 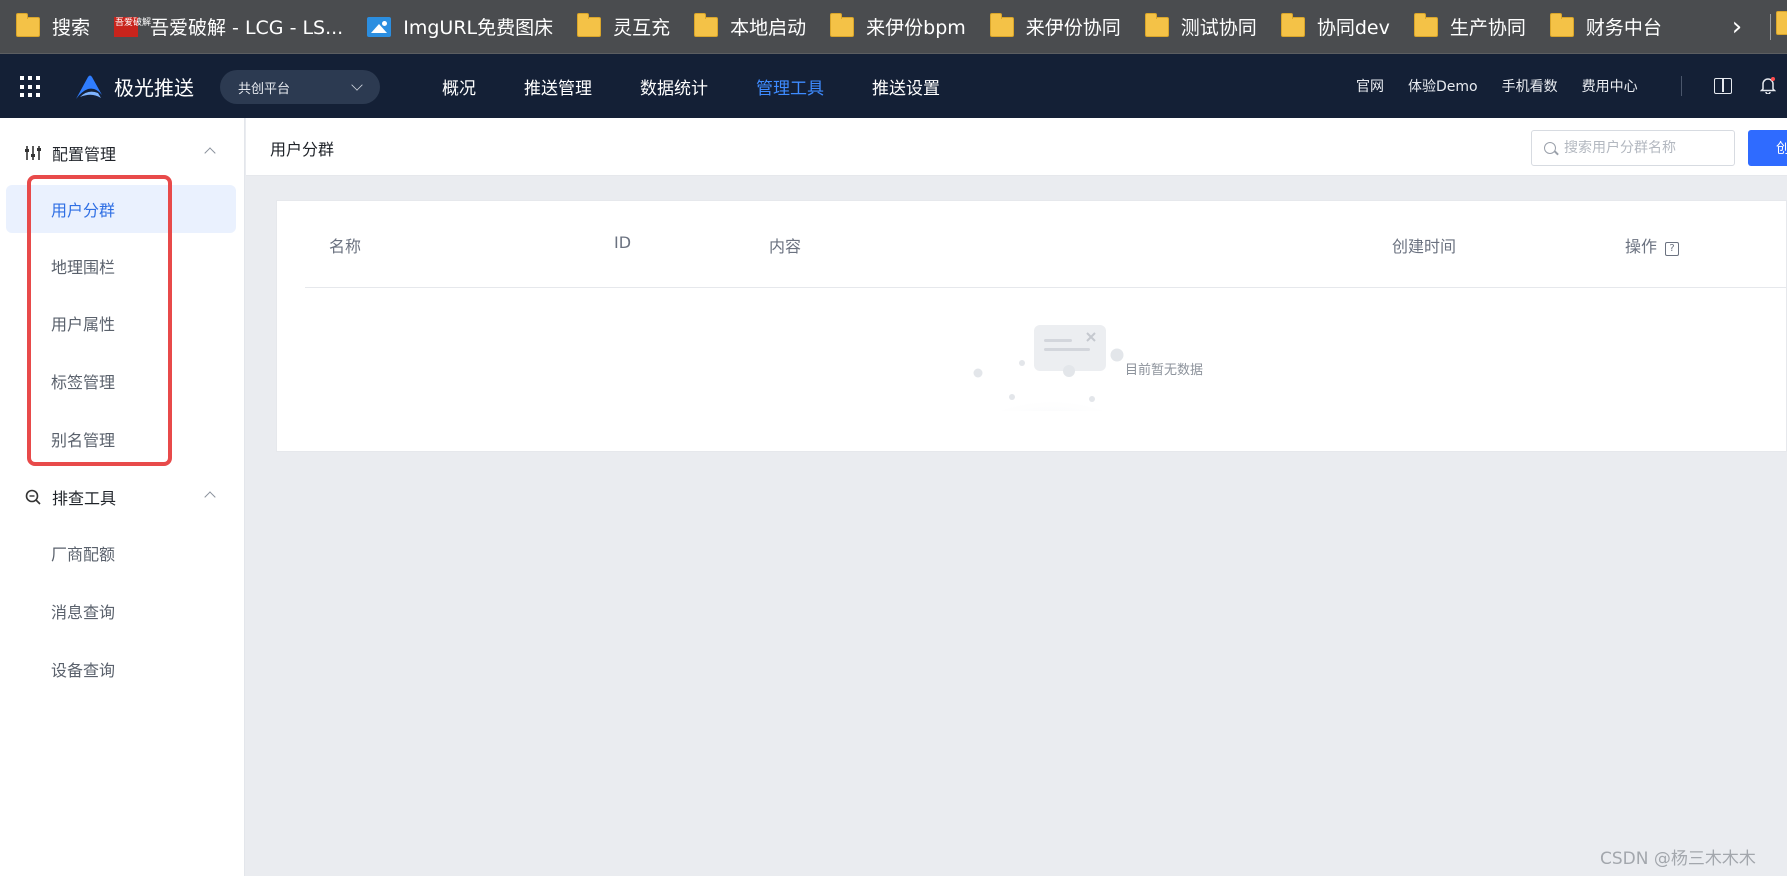 I want to click on link-demo: 体验Demo, so click(x=1443, y=86).